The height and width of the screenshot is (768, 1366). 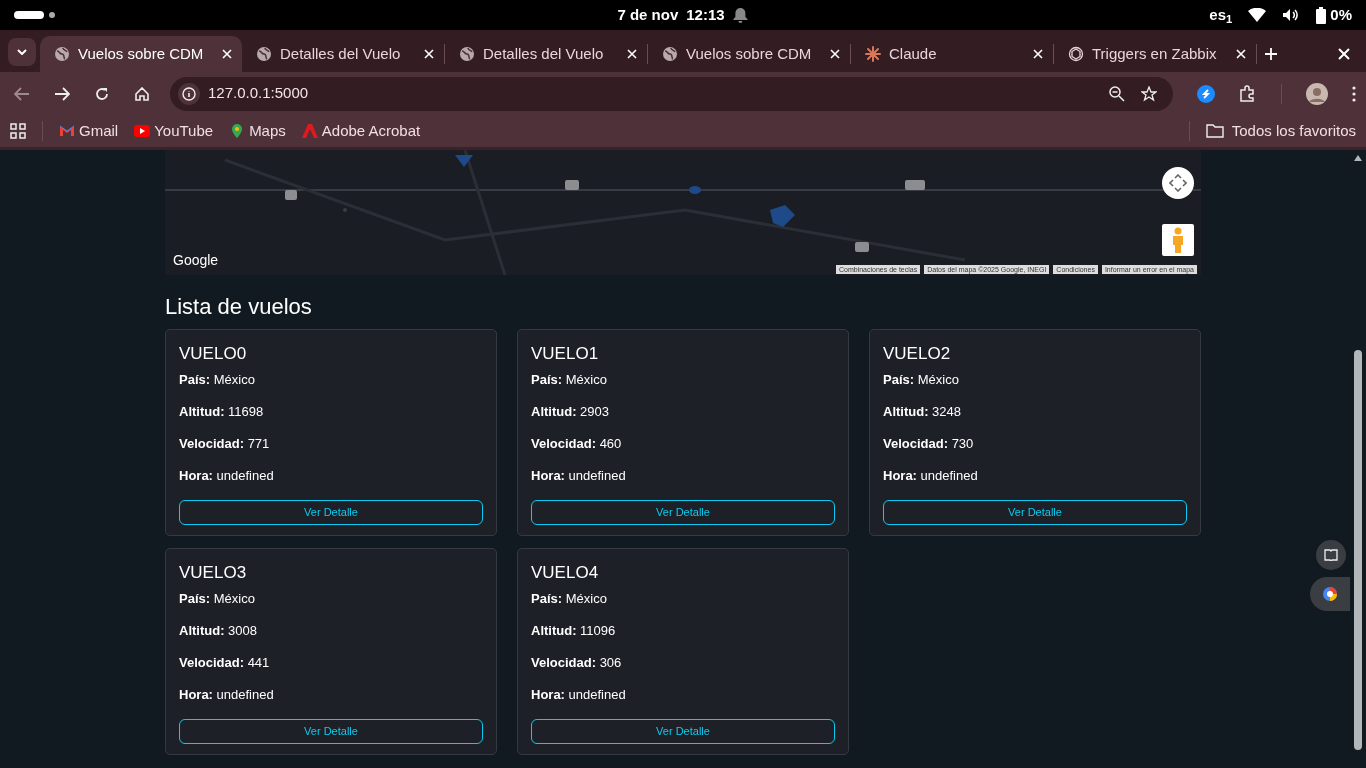 What do you see at coordinates (331, 638) in the screenshot?
I see `flight-field: Altitud: 3008` at bounding box center [331, 638].